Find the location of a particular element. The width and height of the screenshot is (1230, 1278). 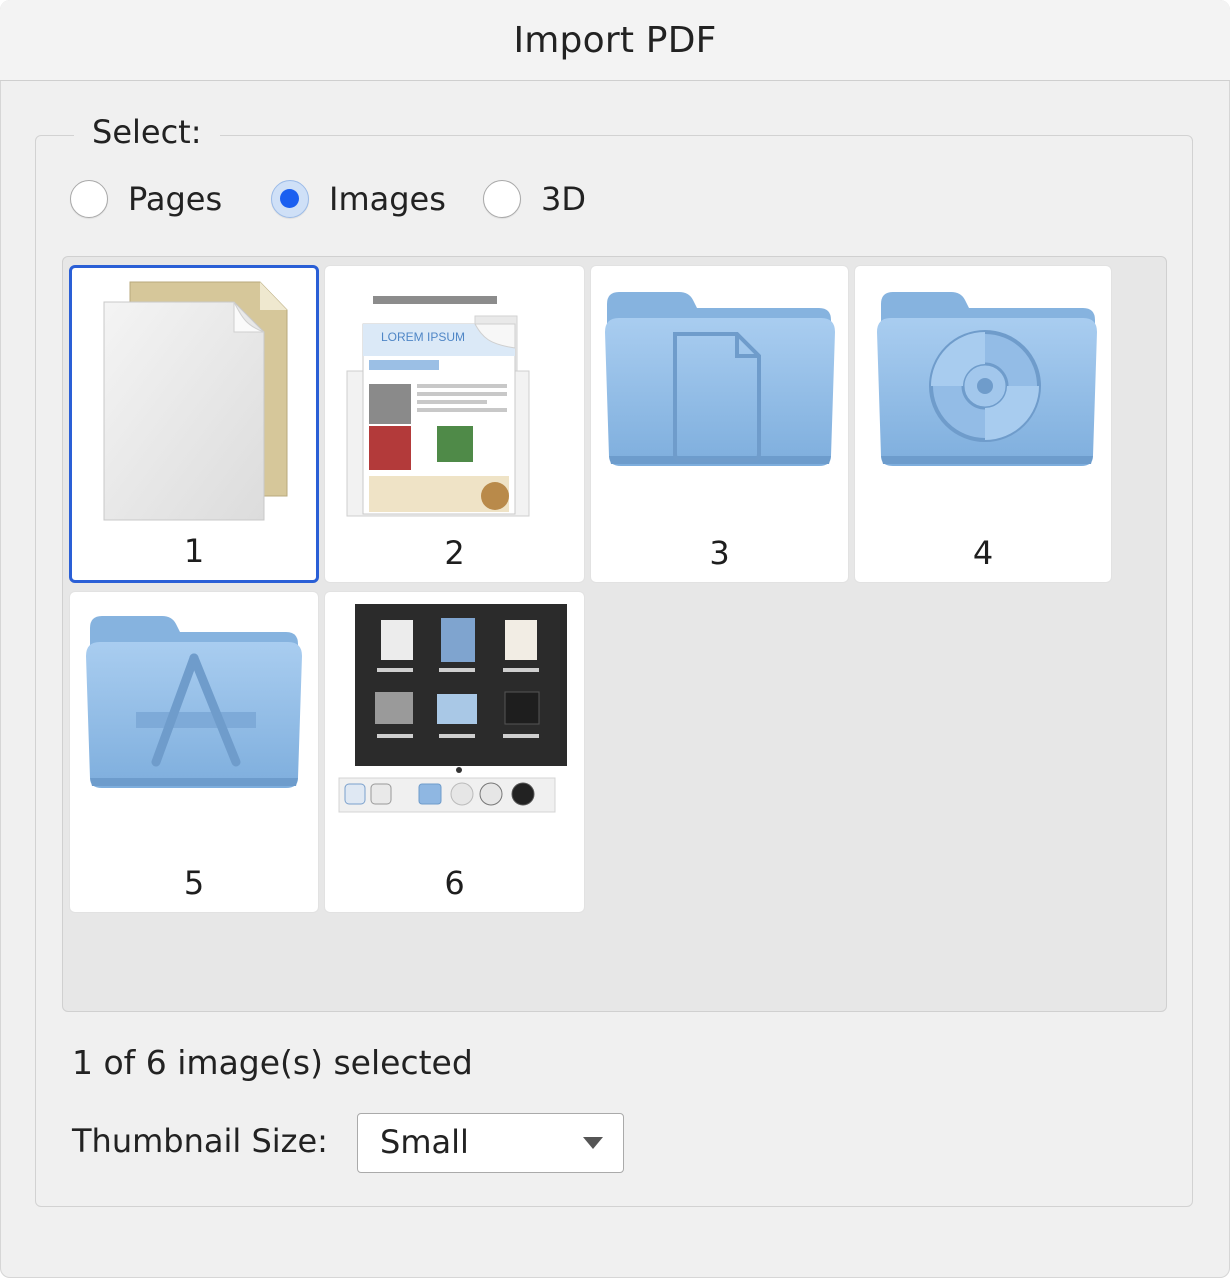

radio-3d-label: 3D is located at coordinates (563, 199).